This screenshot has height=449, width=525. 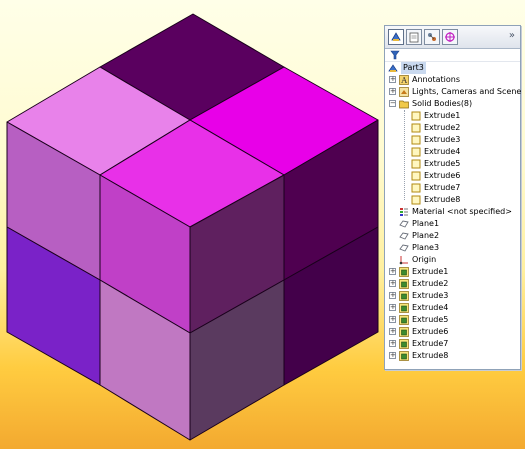 I want to click on tree-item-feature: + Extrude5, so click(x=452, y=320).